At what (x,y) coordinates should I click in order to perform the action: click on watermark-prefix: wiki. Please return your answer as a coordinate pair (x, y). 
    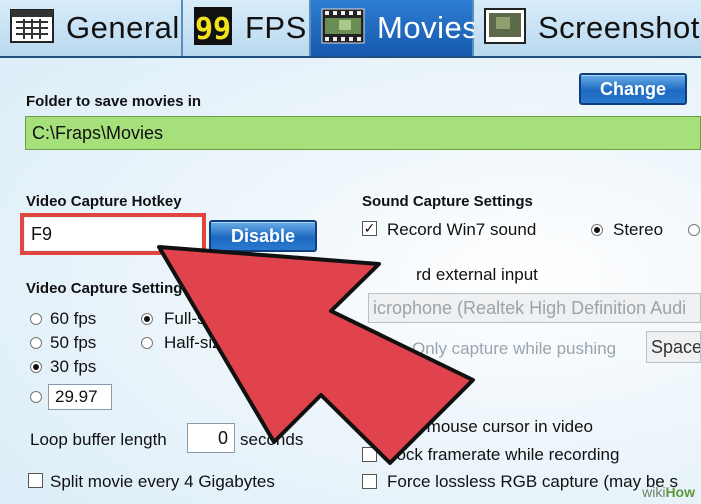
    Looking at the image, I should click on (654, 492).